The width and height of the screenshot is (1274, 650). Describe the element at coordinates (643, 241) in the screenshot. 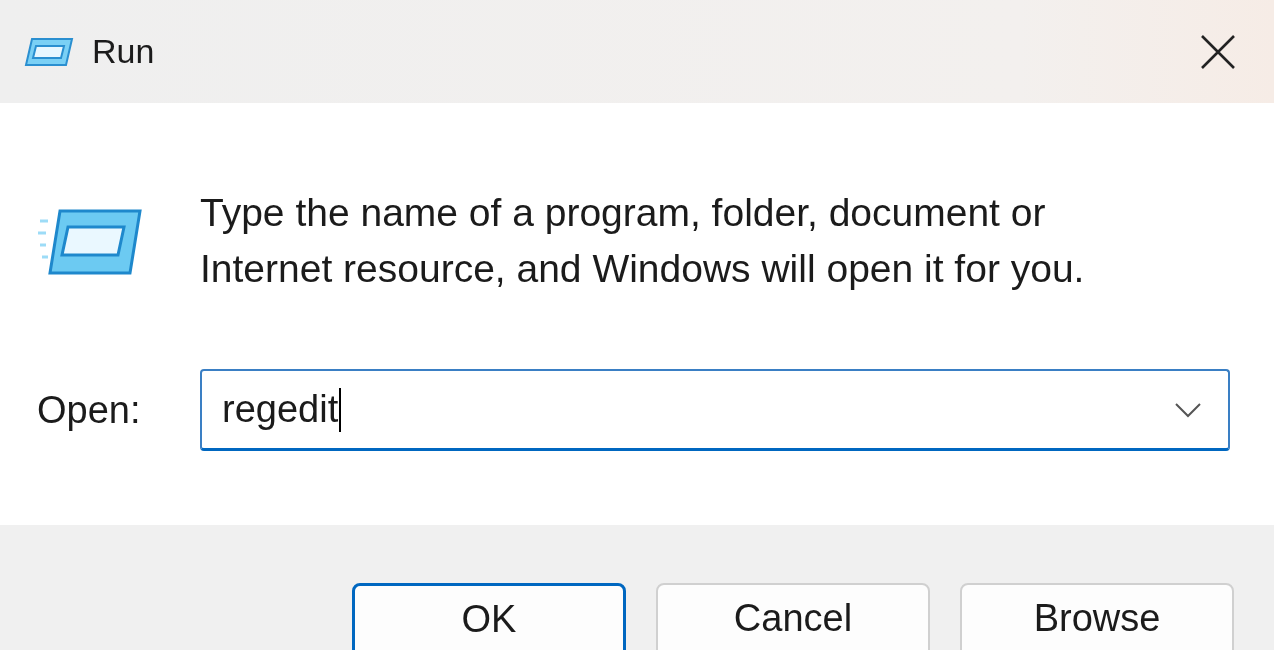

I see `instruction-text: Type the name of a program, folder, document or Internet resource, and Windows will open it for you.` at that location.